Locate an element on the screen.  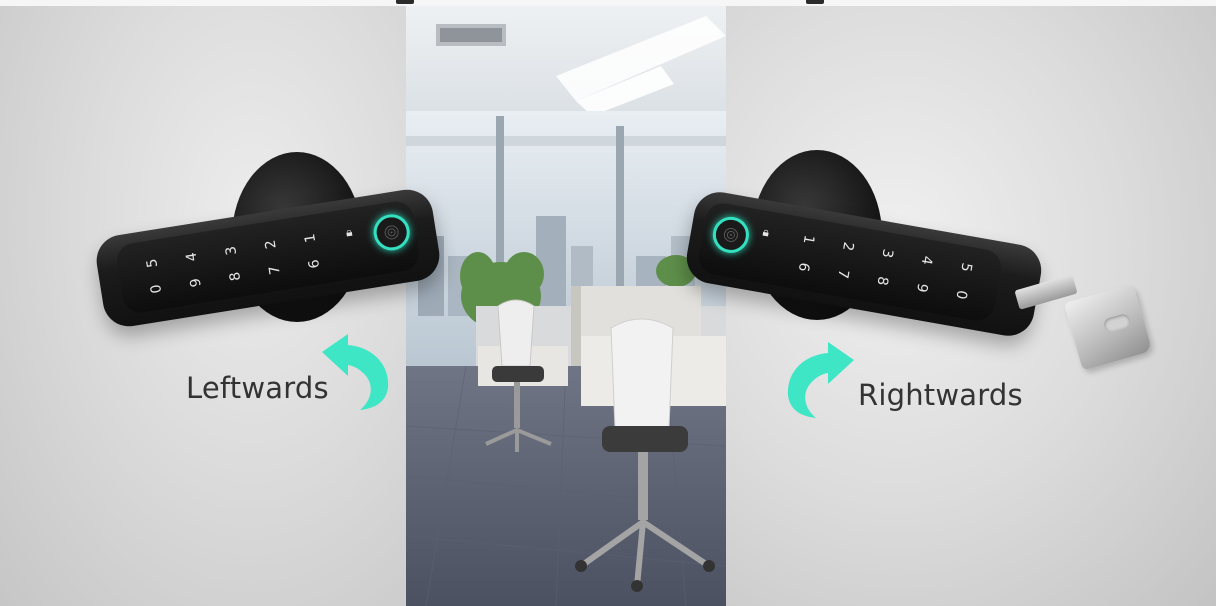
leftwards-label: Leftwards is located at coordinates (257, 388).